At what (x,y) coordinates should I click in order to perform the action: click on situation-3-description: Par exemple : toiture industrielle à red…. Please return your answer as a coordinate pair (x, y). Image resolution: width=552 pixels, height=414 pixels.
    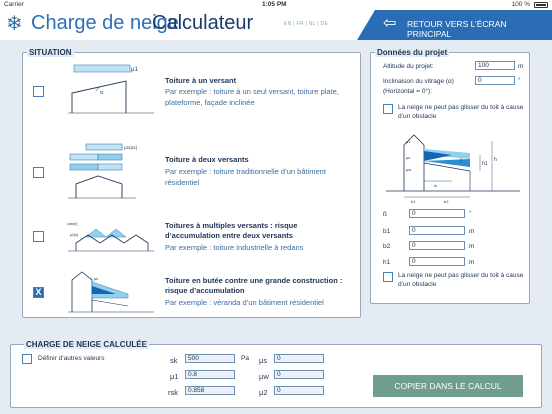
    Looking at the image, I should click on (234, 247).